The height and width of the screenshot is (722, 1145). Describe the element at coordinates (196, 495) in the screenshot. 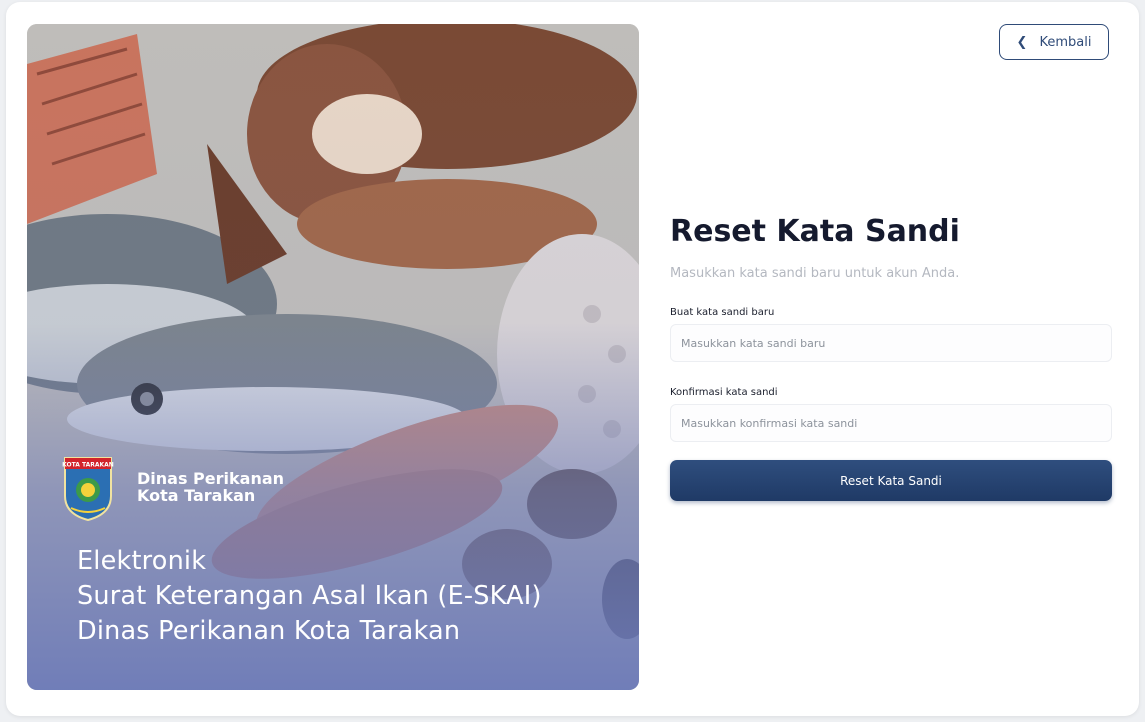

I see `org-name-line2: Kota Tarakan` at that location.